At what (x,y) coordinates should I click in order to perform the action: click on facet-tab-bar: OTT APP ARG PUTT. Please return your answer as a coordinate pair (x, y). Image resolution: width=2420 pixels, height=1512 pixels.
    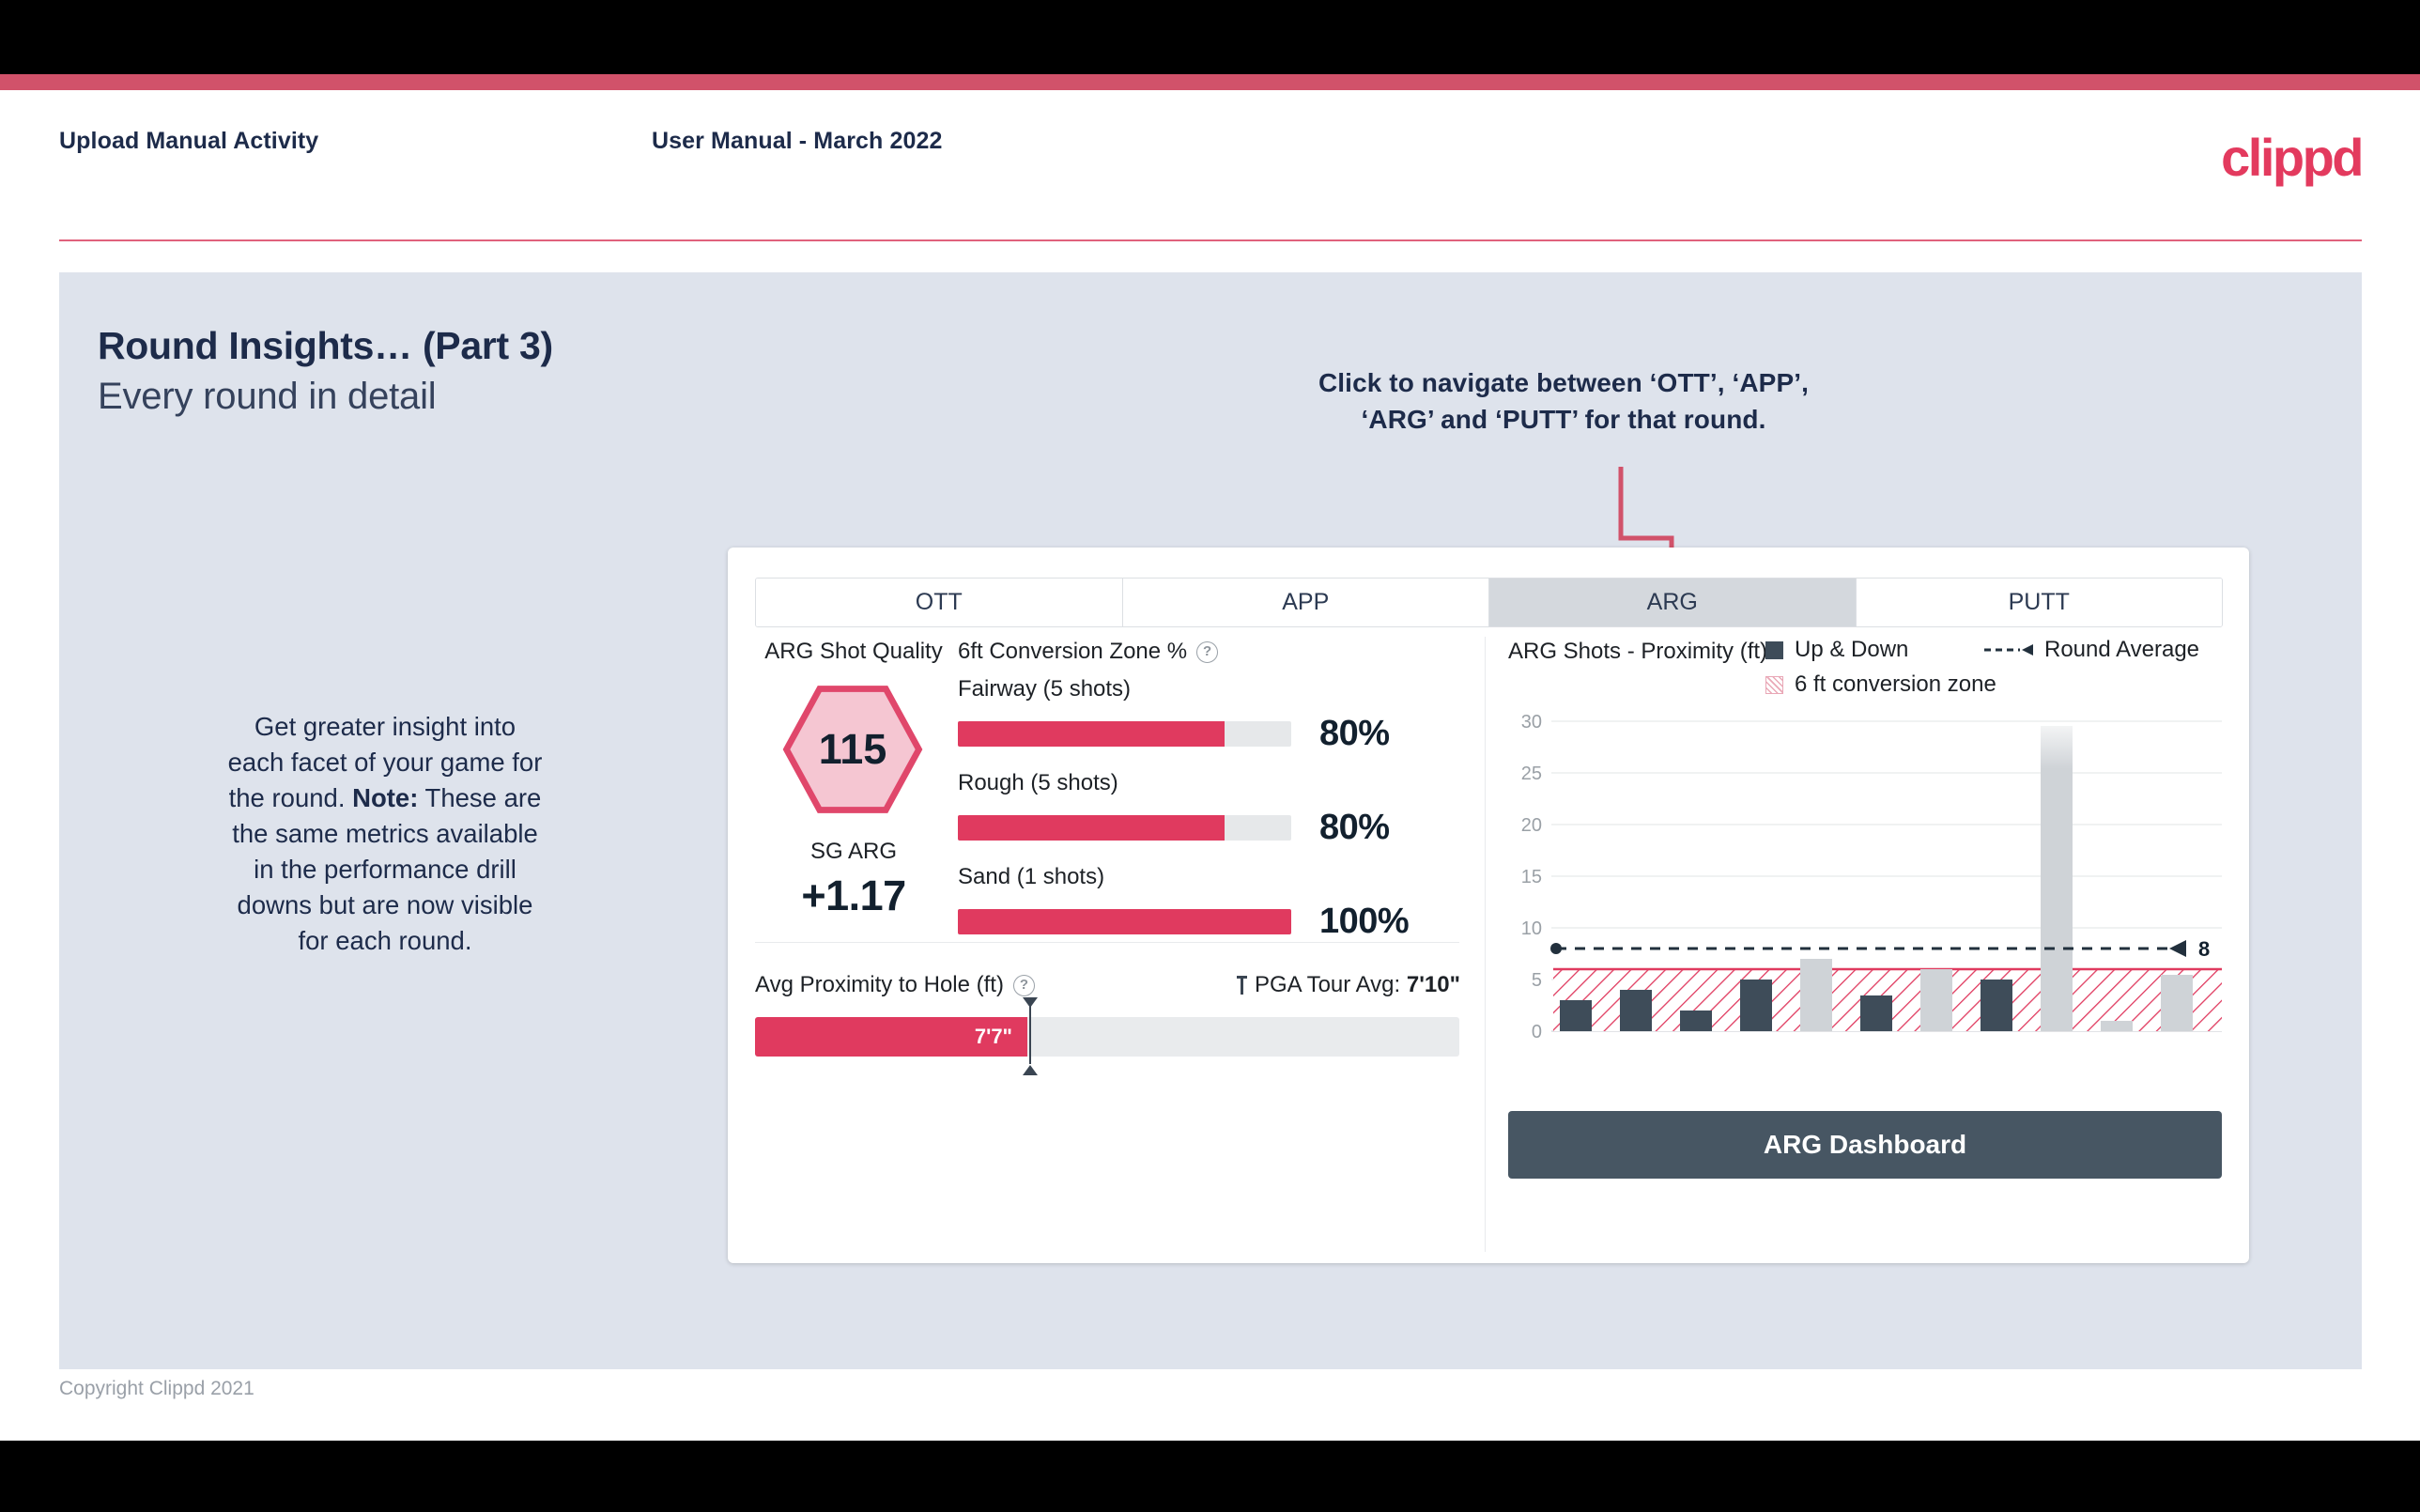
    Looking at the image, I should click on (1489, 603).